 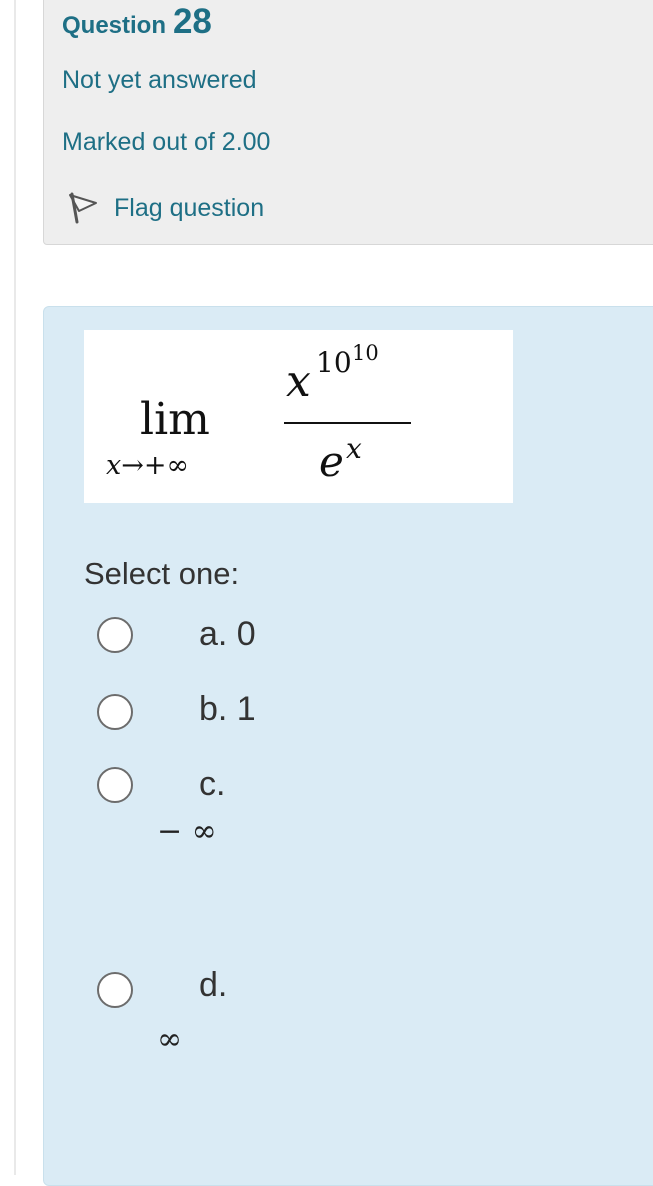 I want to click on option-c-math: − ∞, so click(x=187, y=831).